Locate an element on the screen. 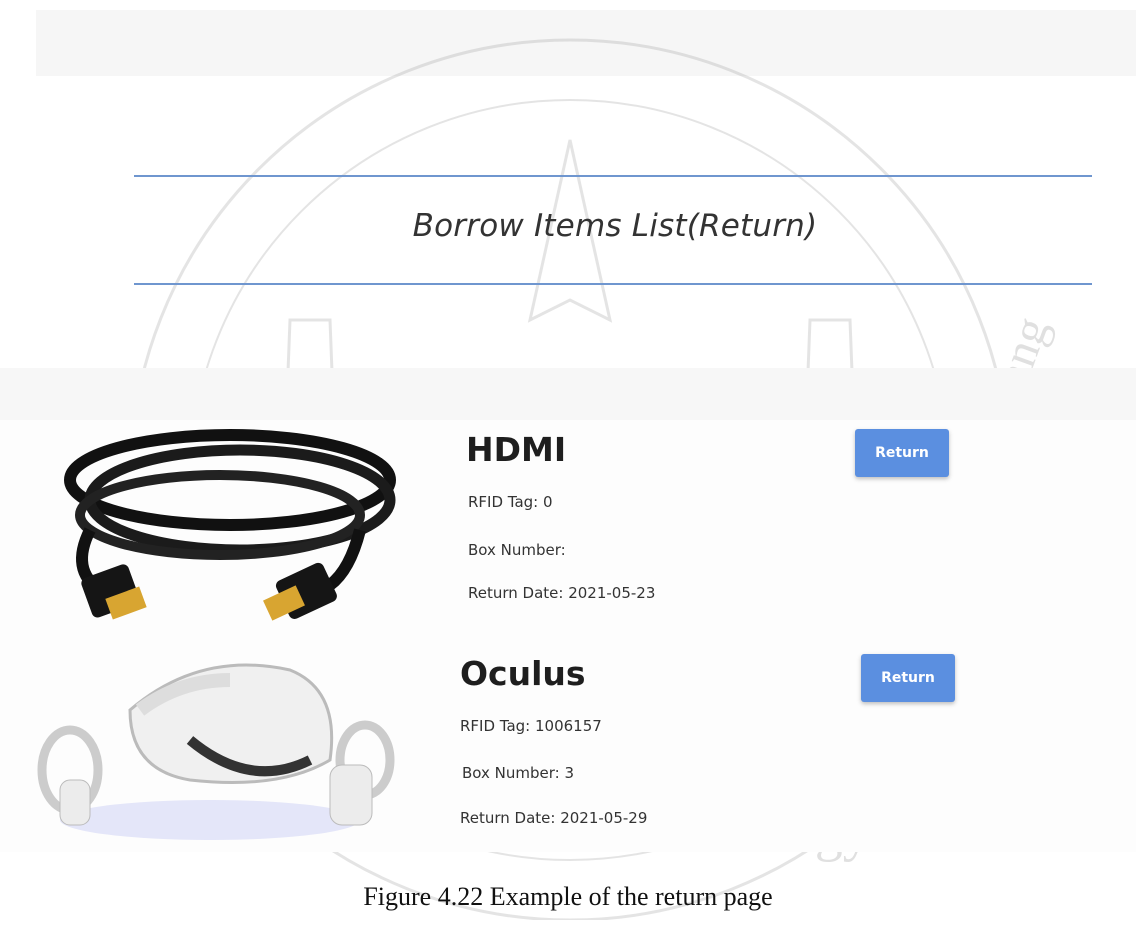 This screenshot has height=951, width=1136. vr-headset-icon is located at coordinates (216, 751).